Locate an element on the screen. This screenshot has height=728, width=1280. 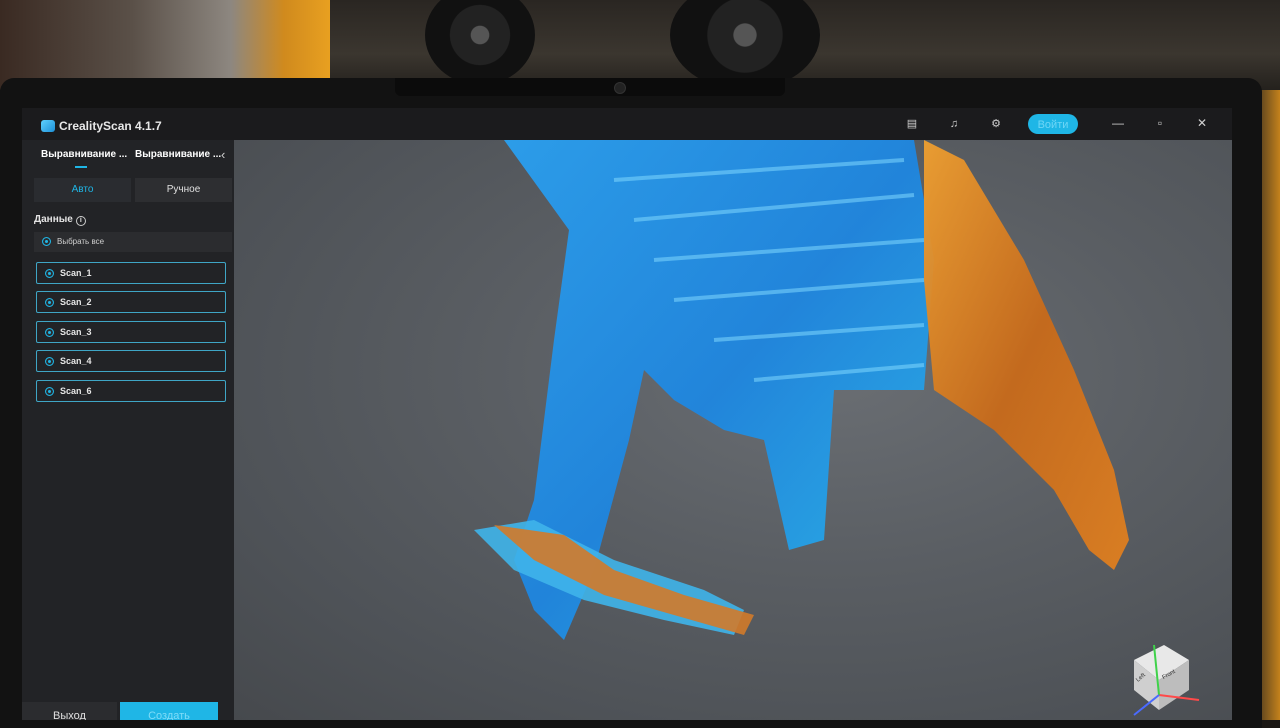
scan-item-2: Scan_2 is located at coordinates (131, 302).